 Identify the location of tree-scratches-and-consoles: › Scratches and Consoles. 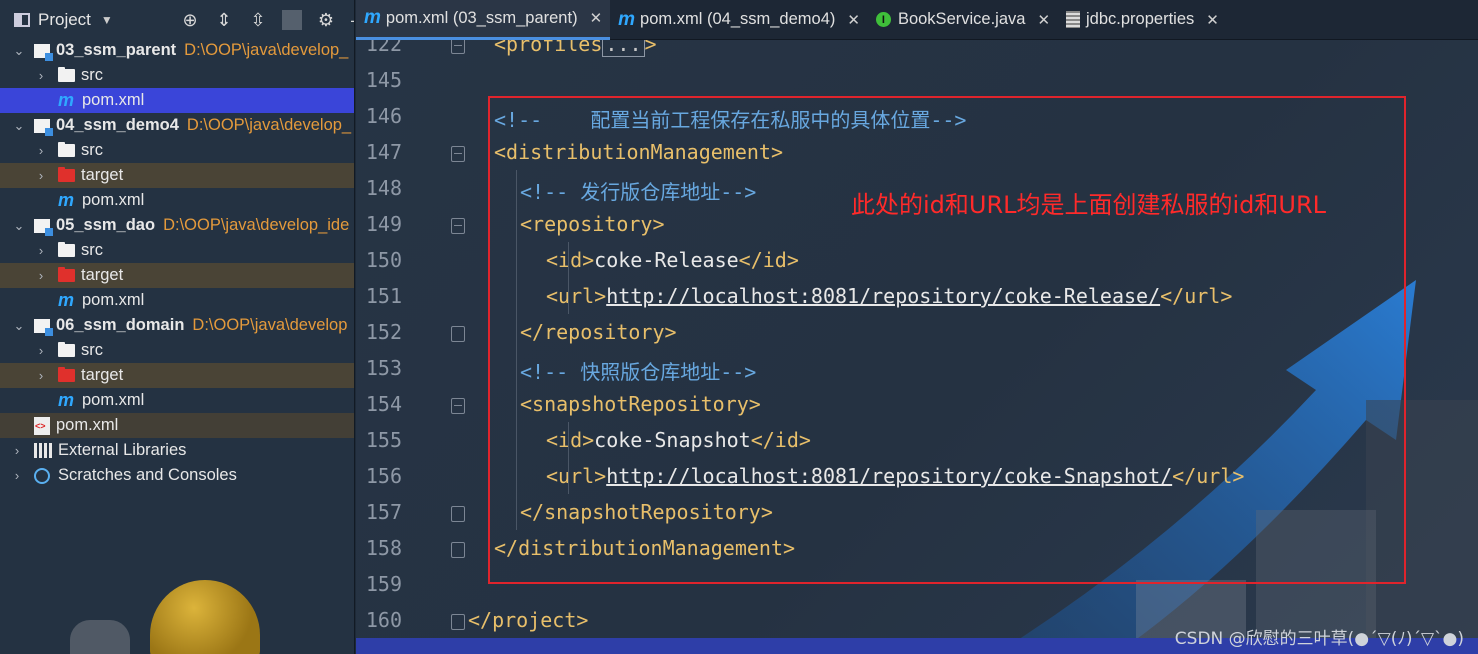
(177, 475).